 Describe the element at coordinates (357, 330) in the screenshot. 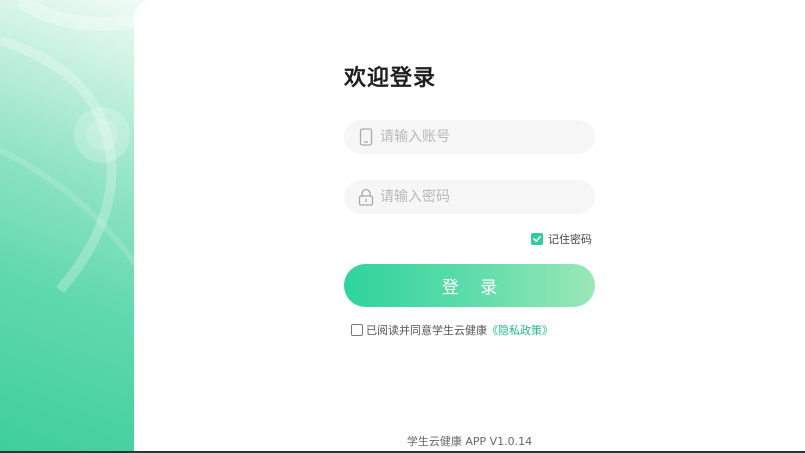

I see `agreement-checkbox` at that location.